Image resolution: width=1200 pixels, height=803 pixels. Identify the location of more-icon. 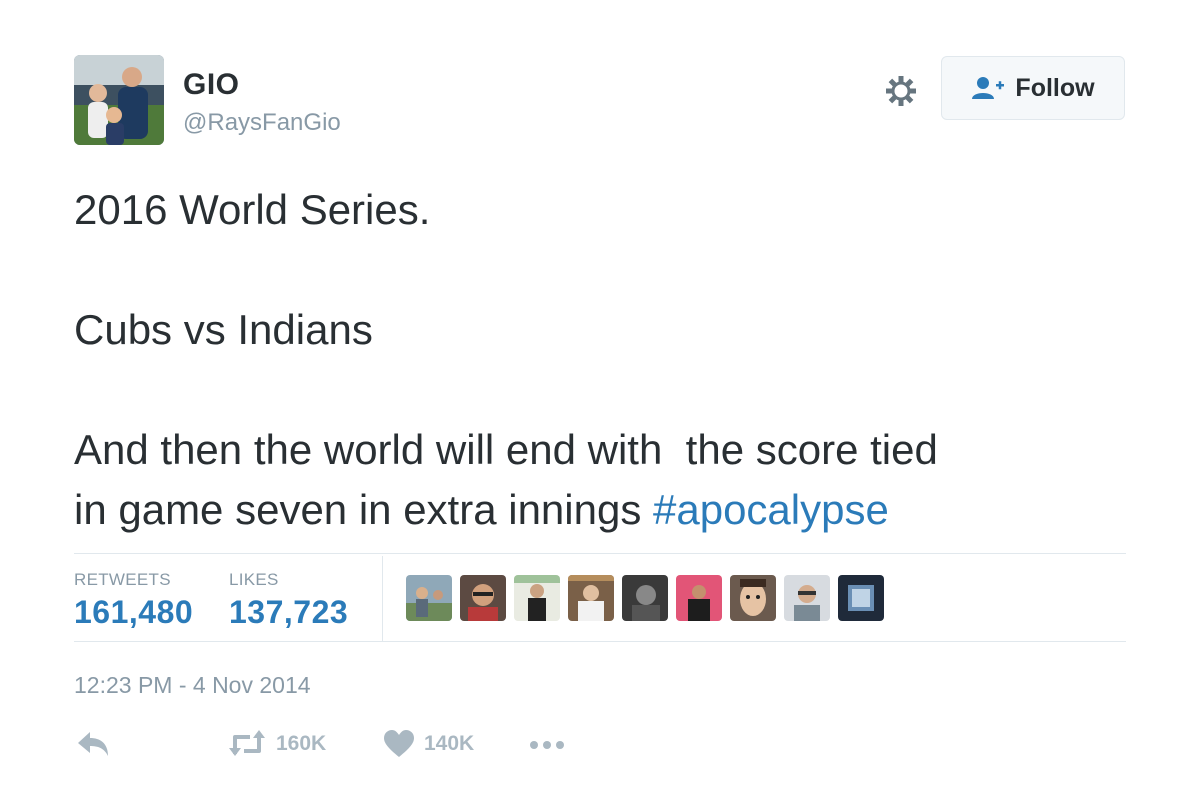
(547, 745).